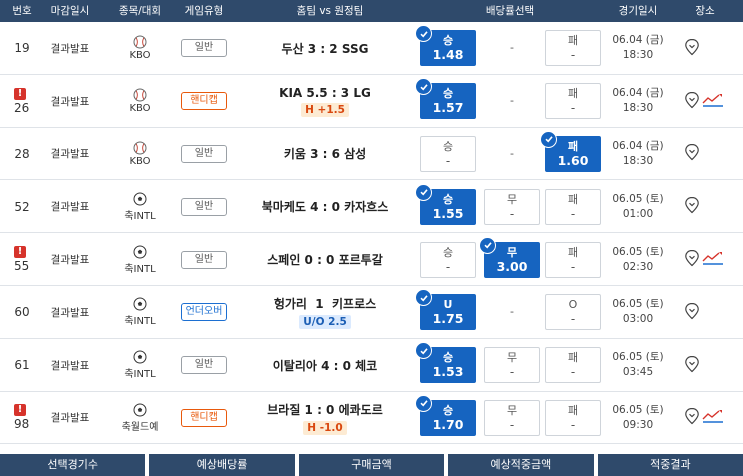  What do you see at coordinates (448, 372) in the screenshot?
I see `odds-value: 1.53` at bounding box center [448, 372].